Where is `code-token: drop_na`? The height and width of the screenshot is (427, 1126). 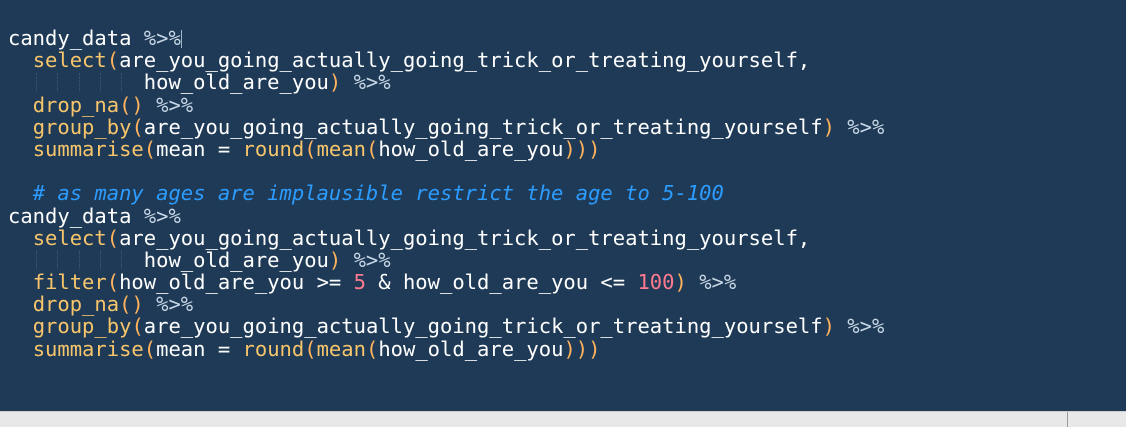
code-token: drop_na is located at coordinates (76, 104).